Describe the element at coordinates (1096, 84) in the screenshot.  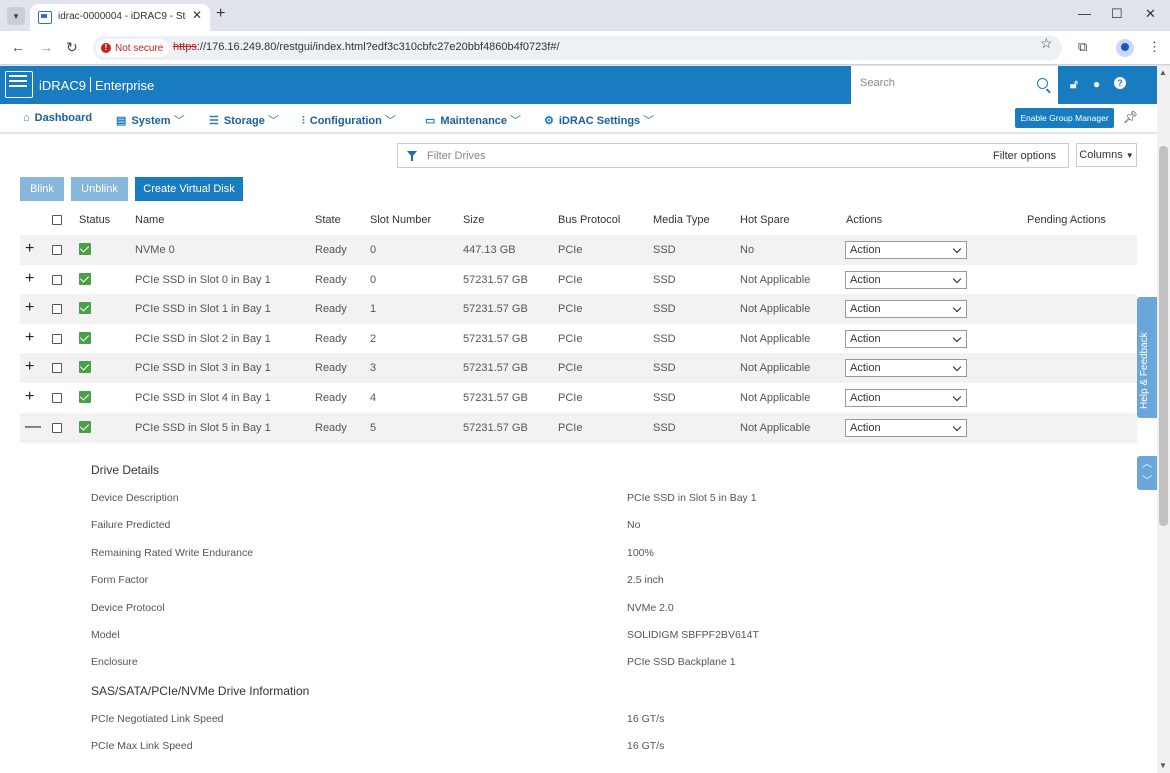
I see `user-icon: ●` at that location.